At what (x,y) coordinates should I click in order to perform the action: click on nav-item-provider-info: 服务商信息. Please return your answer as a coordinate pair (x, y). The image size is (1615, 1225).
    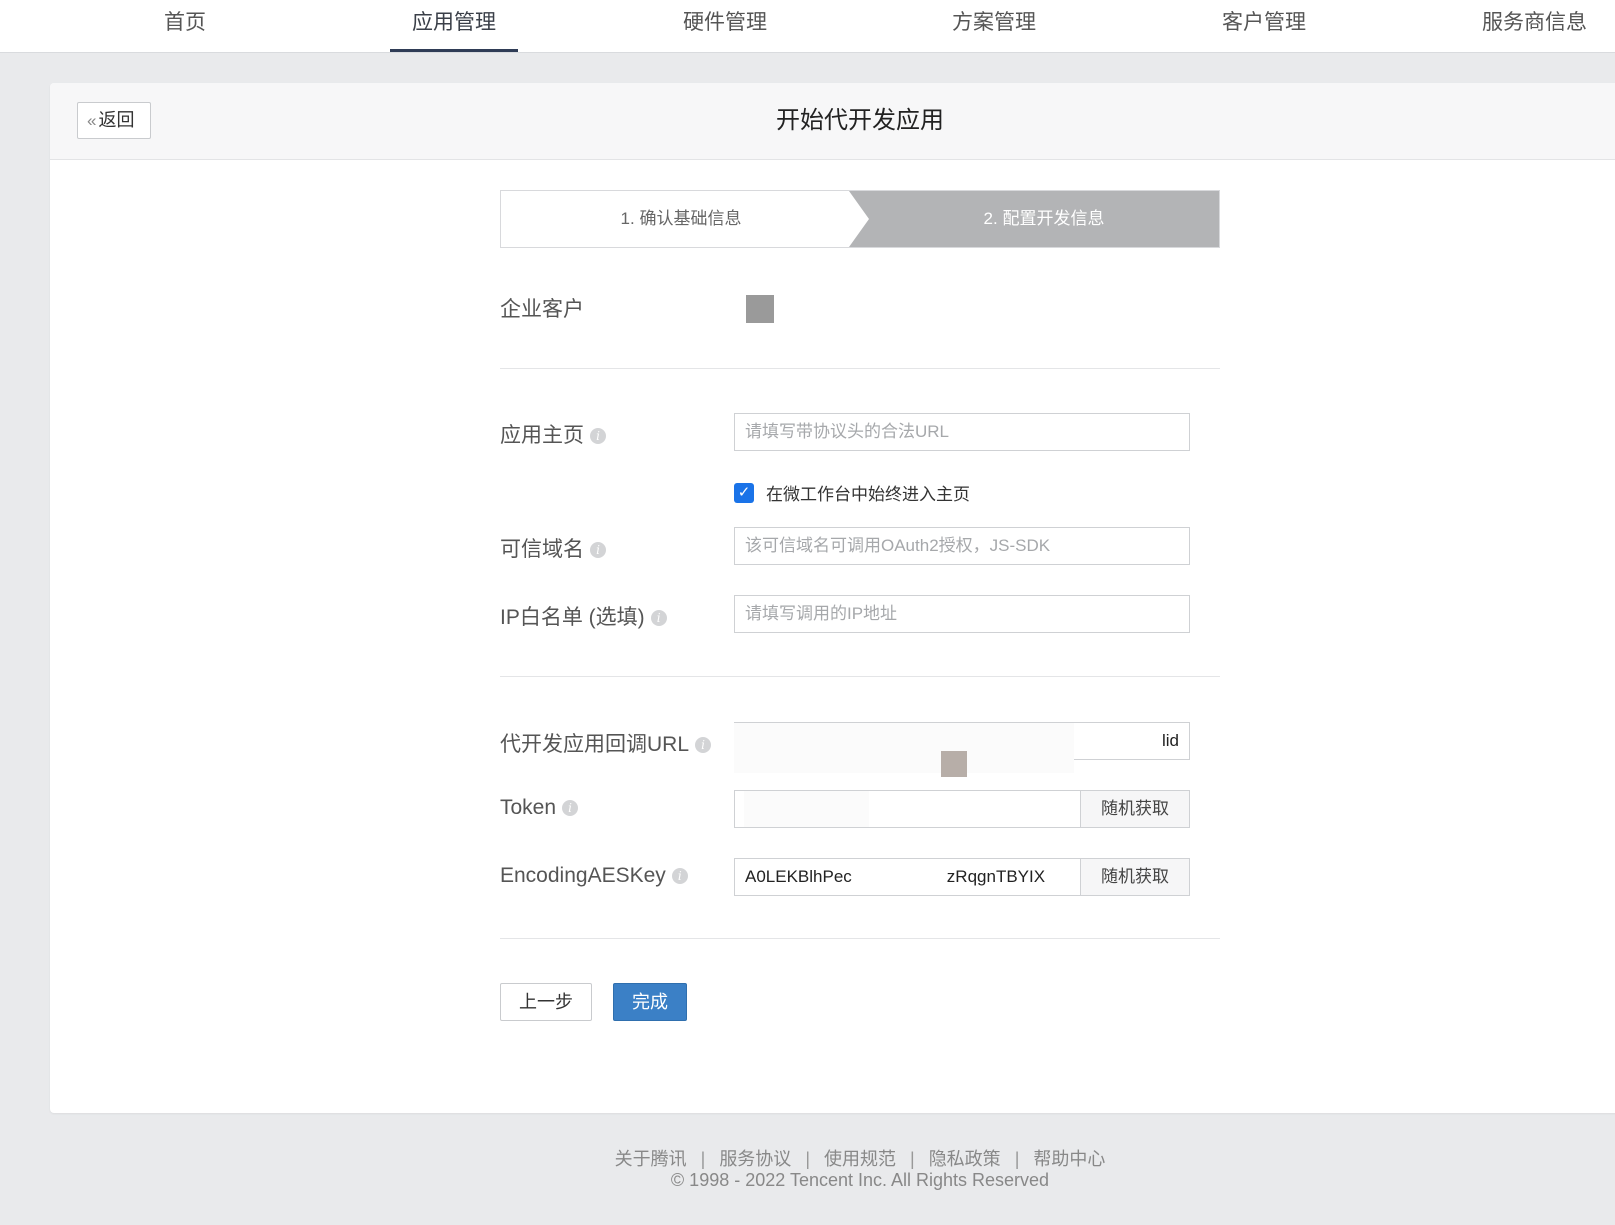
    Looking at the image, I should click on (1534, 26).